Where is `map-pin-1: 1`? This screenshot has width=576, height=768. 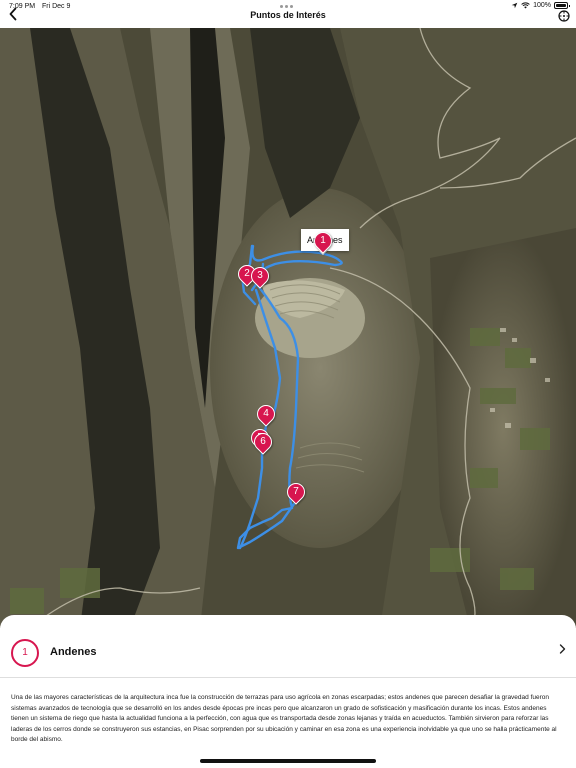 map-pin-1: 1 is located at coordinates (323, 241).